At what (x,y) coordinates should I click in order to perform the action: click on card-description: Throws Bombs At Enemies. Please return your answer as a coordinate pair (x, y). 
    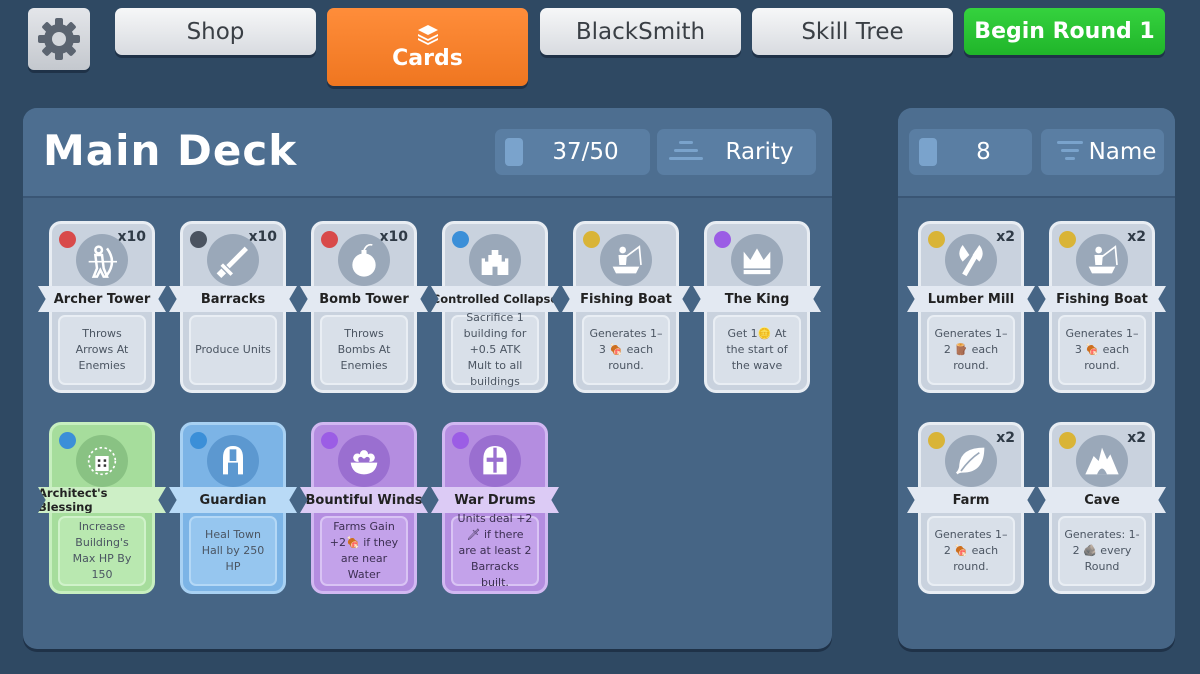
    Looking at the image, I should click on (364, 350).